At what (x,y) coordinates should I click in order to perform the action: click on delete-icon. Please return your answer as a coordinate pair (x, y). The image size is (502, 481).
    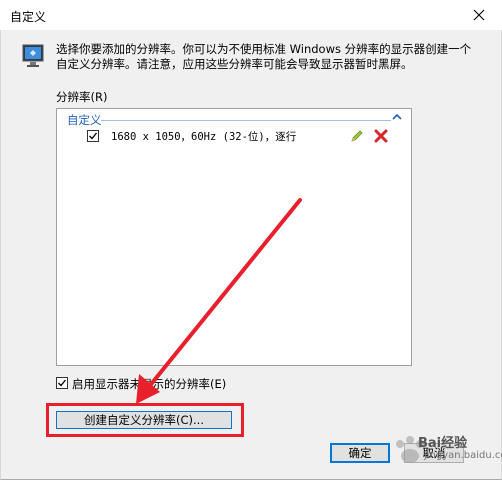
    Looking at the image, I should click on (381, 136).